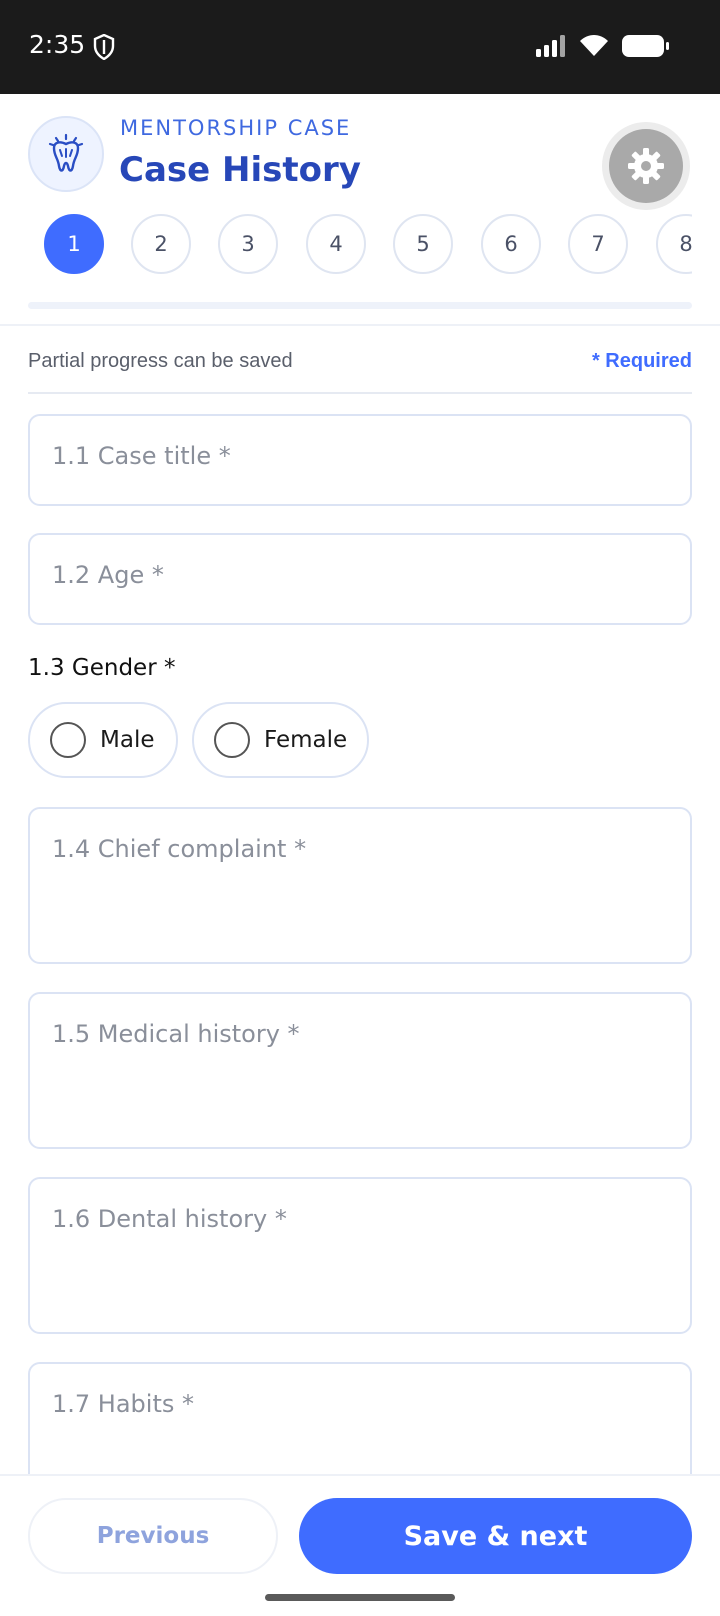 This screenshot has height=1616, width=720. What do you see at coordinates (641, 361) in the screenshot?
I see `required-note: * Required` at bounding box center [641, 361].